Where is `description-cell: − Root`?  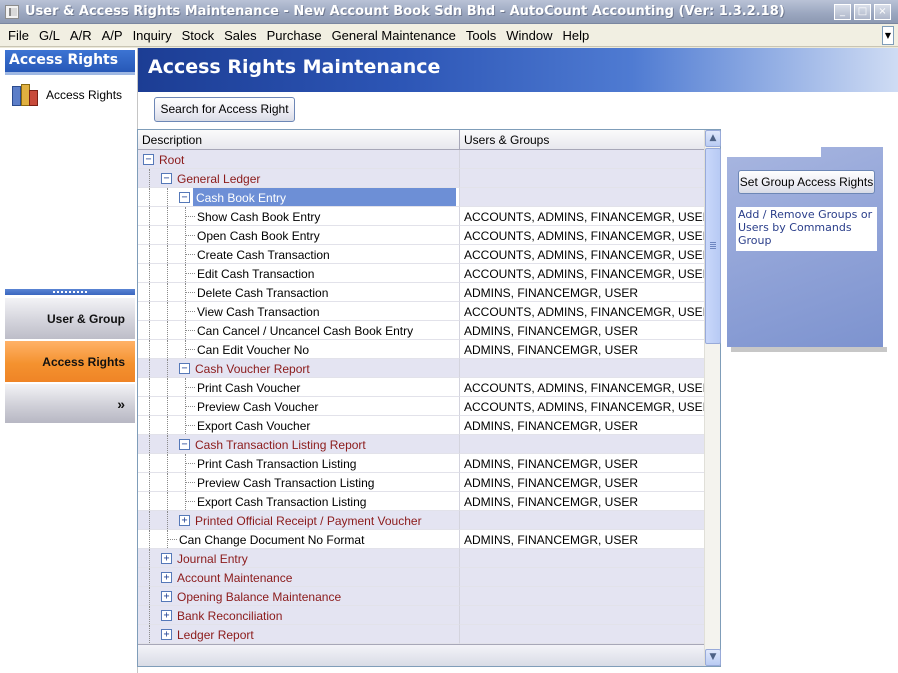 description-cell: − Root is located at coordinates (299, 159).